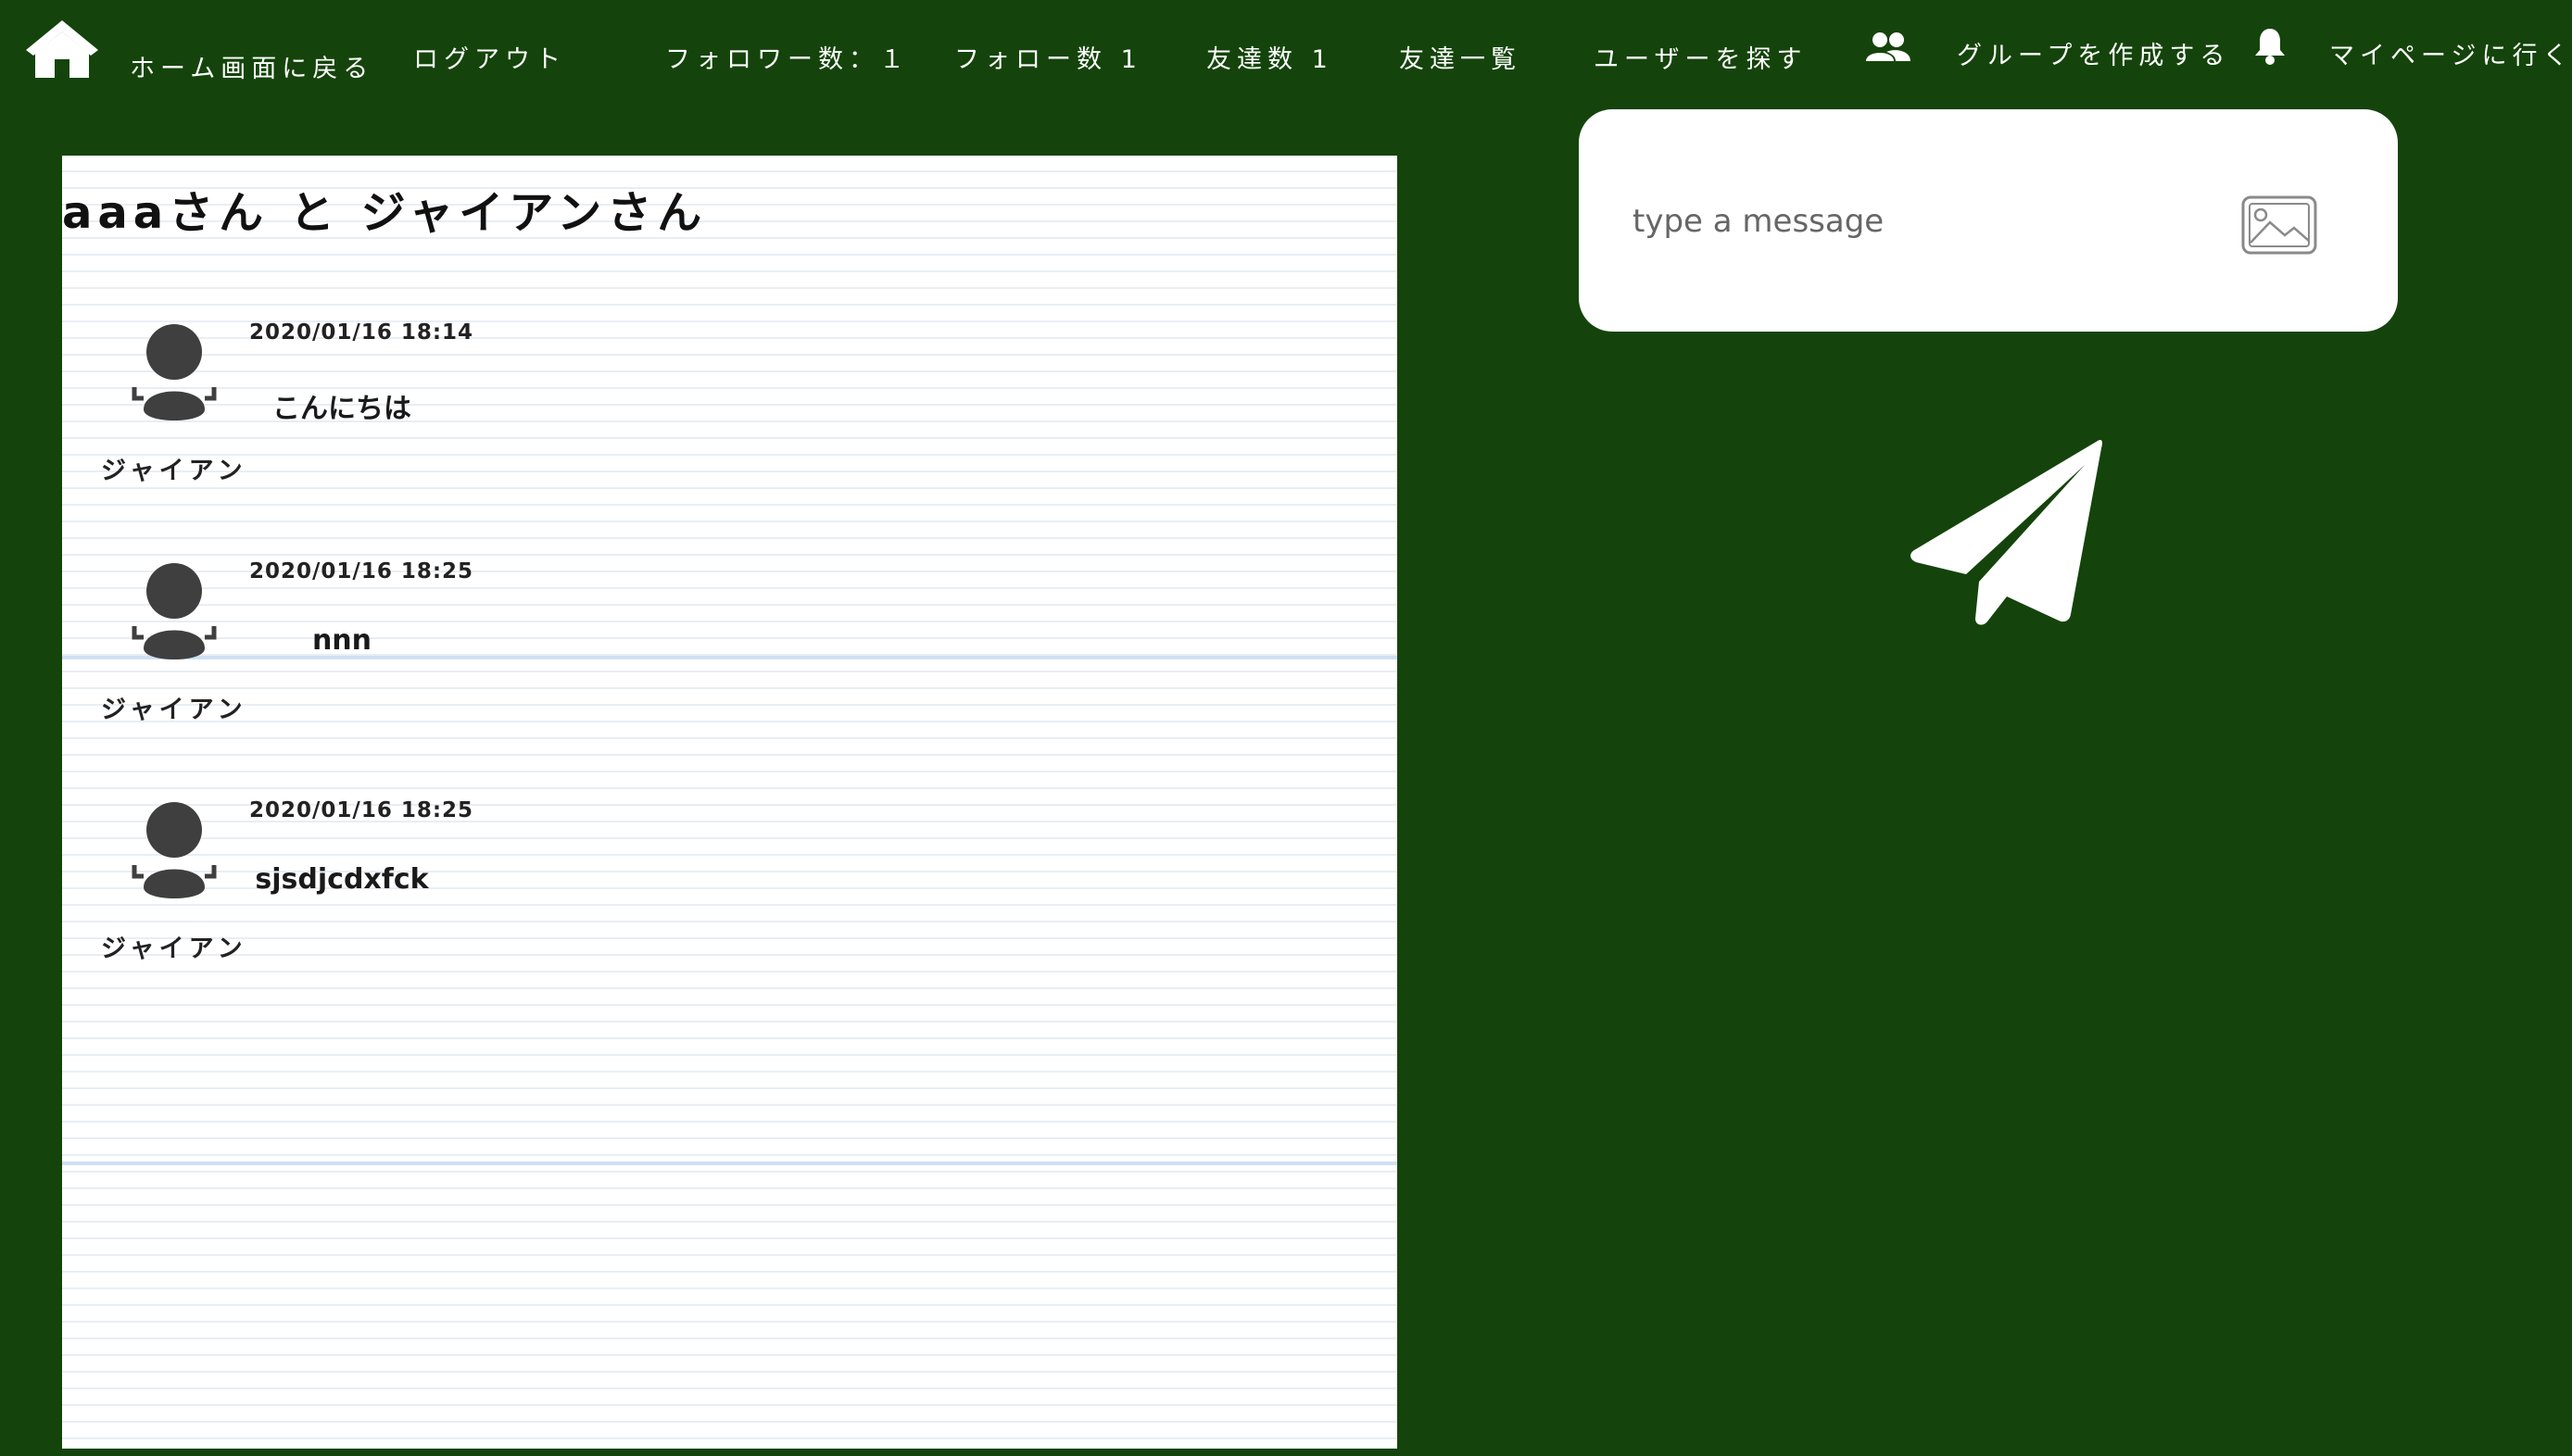 The width and height of the screenshot is (2572, 1456). Describe the element at coordinates (341, 409) in the screenshot. I see `message-text: こんにちは` at that location.